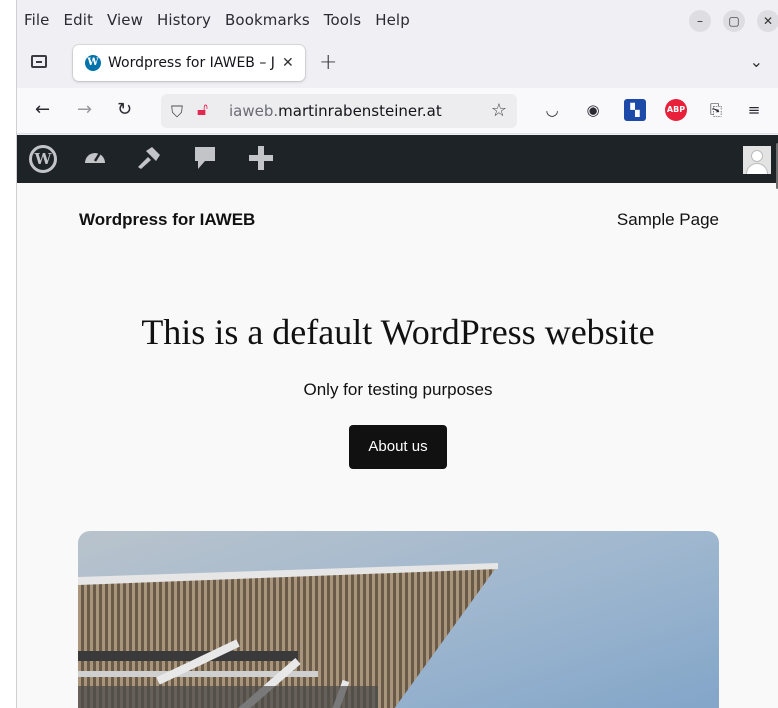 The image size is (778, 708). Describe the element at coordinates (668, 220) in the screenshot. I see `nav-link-sample-page: Sample Page` at that location.